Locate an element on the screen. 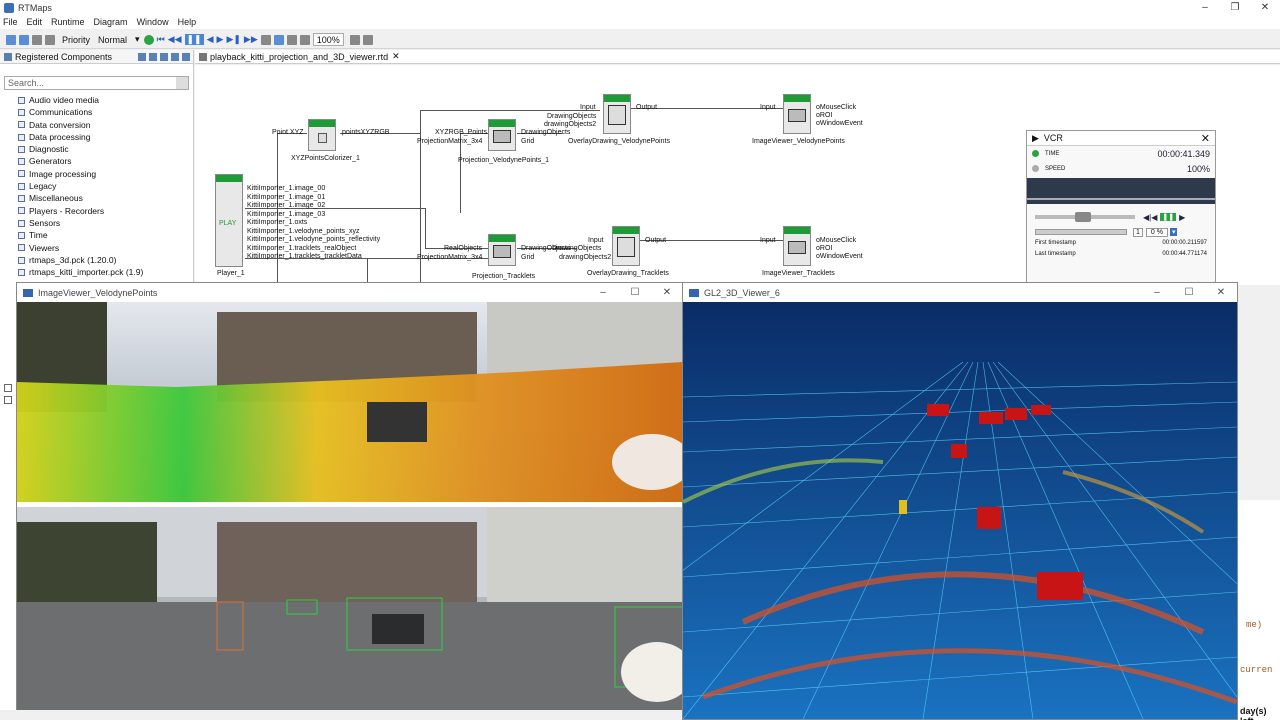  step-forward-icon: ▶❚ is located at coordinates (233, 39).